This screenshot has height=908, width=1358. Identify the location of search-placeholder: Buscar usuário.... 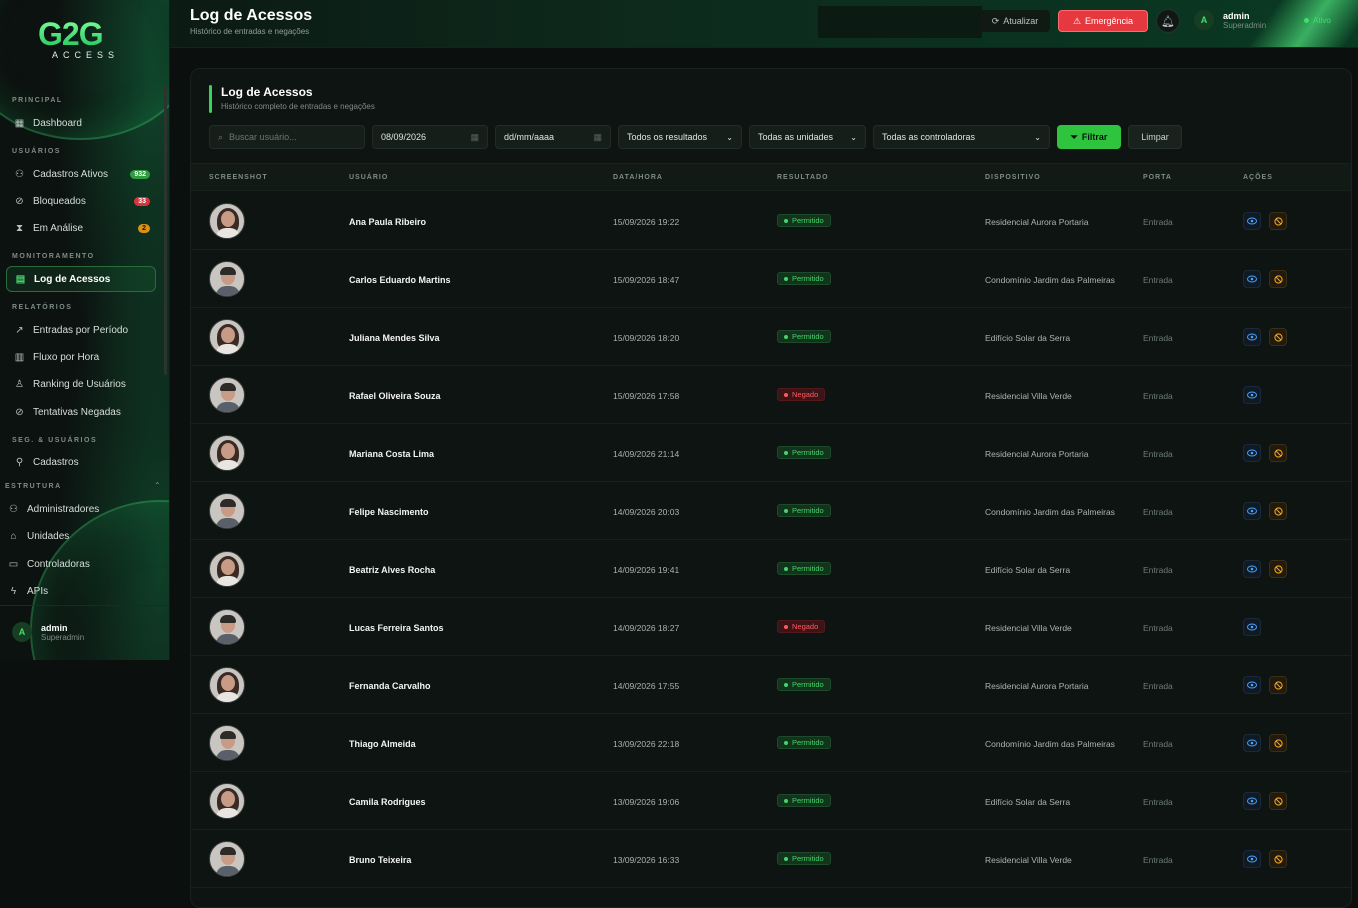
(263, 137).